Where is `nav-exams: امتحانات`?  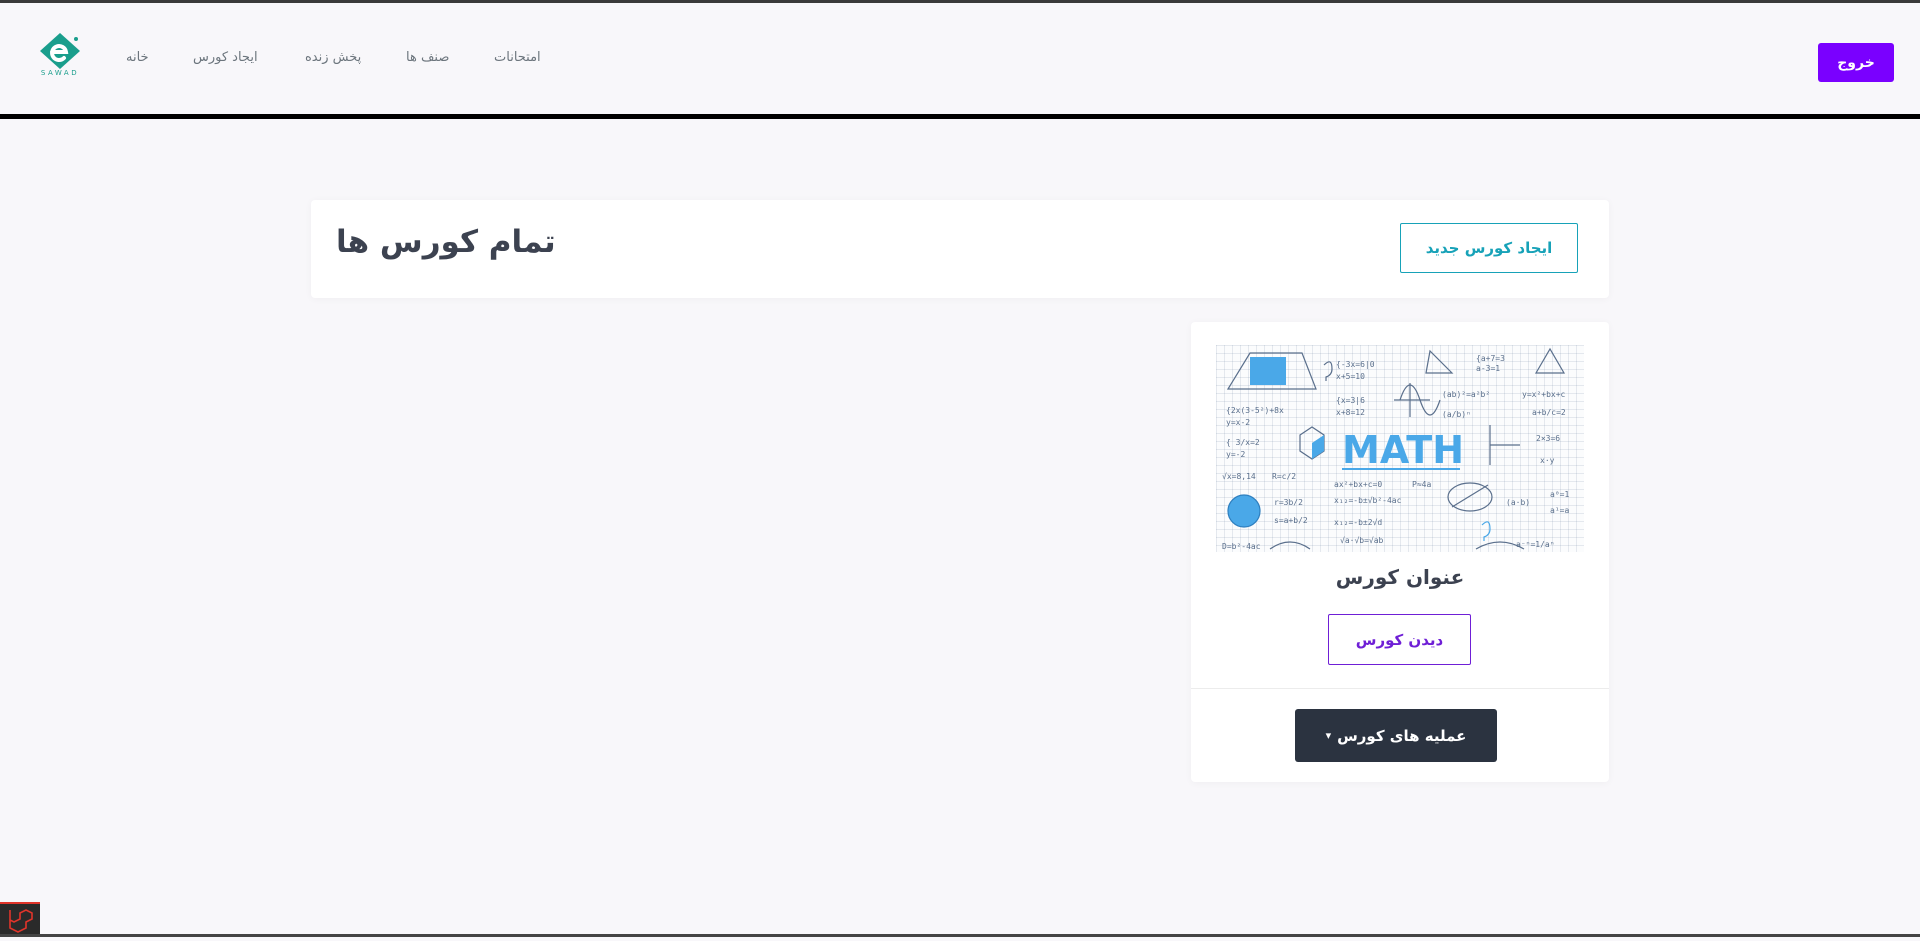 nav-exams: امتحانات is located at coordinates (517, 57).